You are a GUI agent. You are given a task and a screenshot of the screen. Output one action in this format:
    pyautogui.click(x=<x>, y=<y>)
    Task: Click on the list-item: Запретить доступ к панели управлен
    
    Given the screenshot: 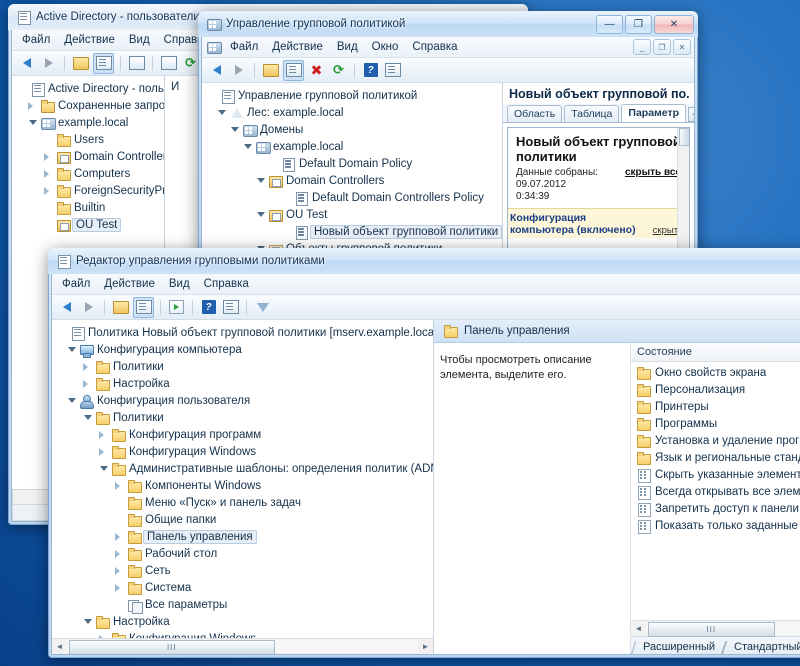 What is the action you would take?
    pyautogui.click(x=715, y=508)
    